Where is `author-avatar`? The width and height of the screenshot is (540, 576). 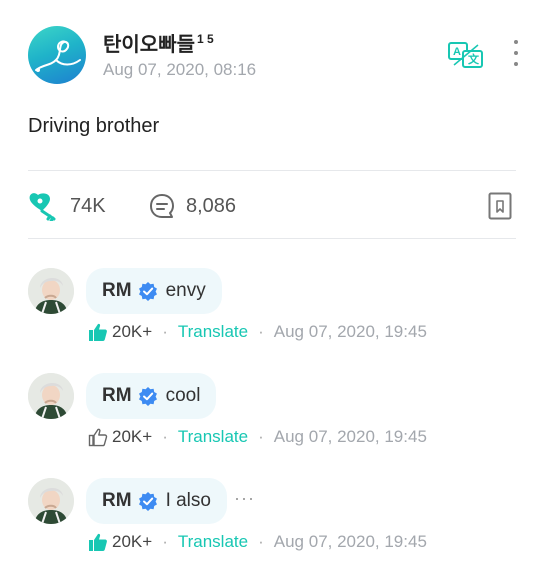 author-avatar is located at coordinates (57, 55).